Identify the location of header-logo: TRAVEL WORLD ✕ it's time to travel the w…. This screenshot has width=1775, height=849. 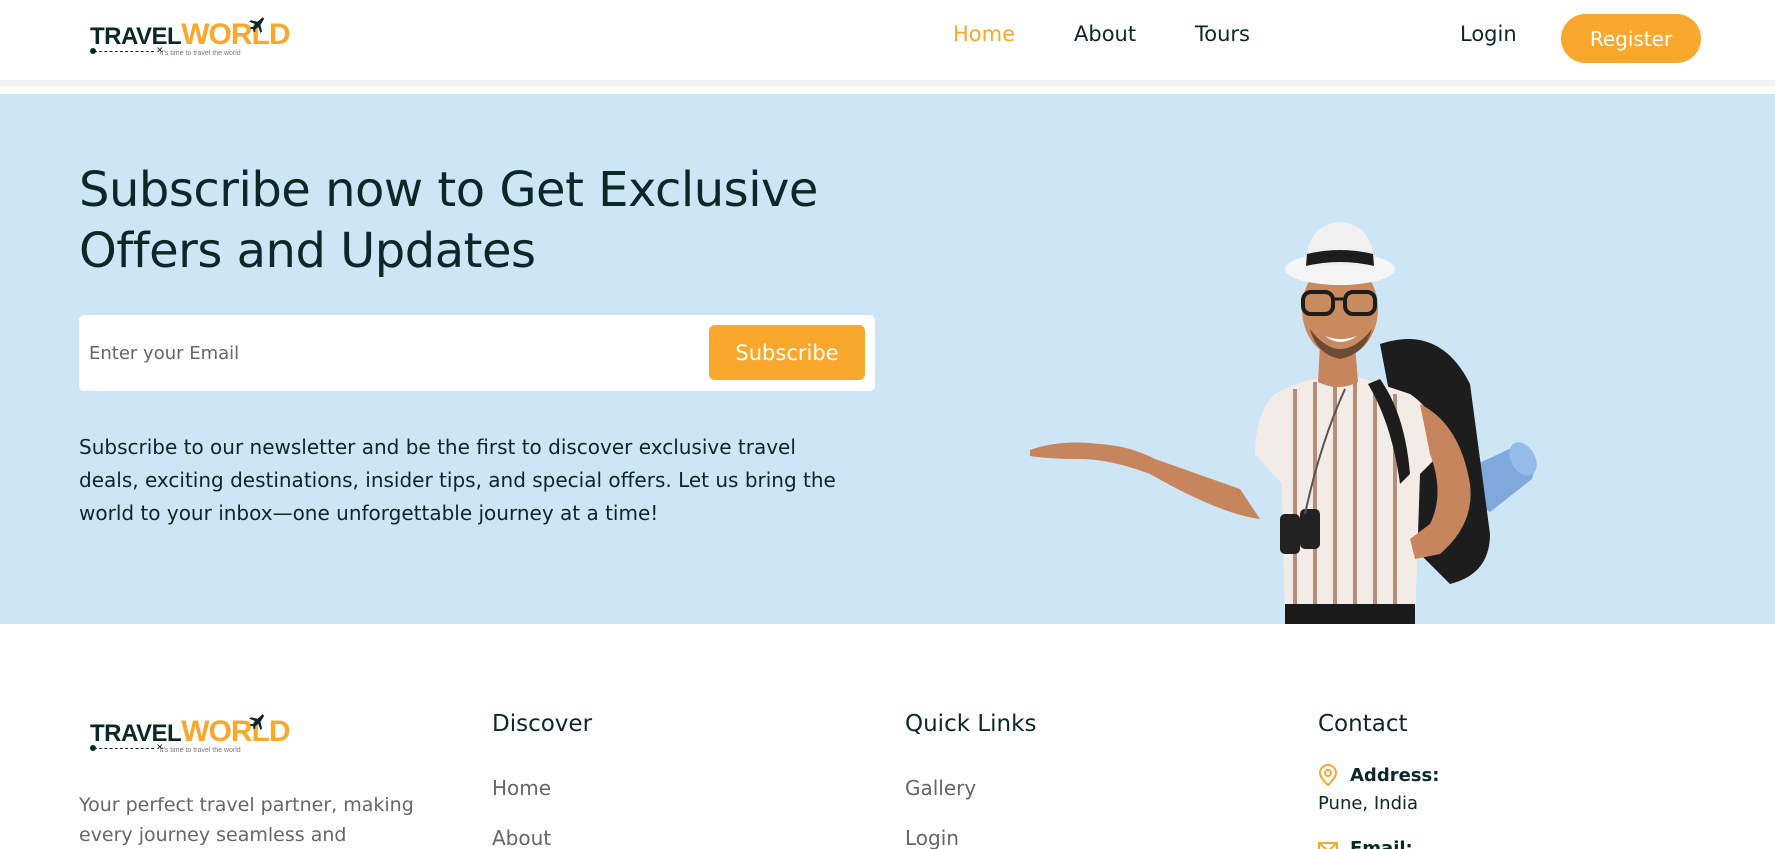
(190, 37).